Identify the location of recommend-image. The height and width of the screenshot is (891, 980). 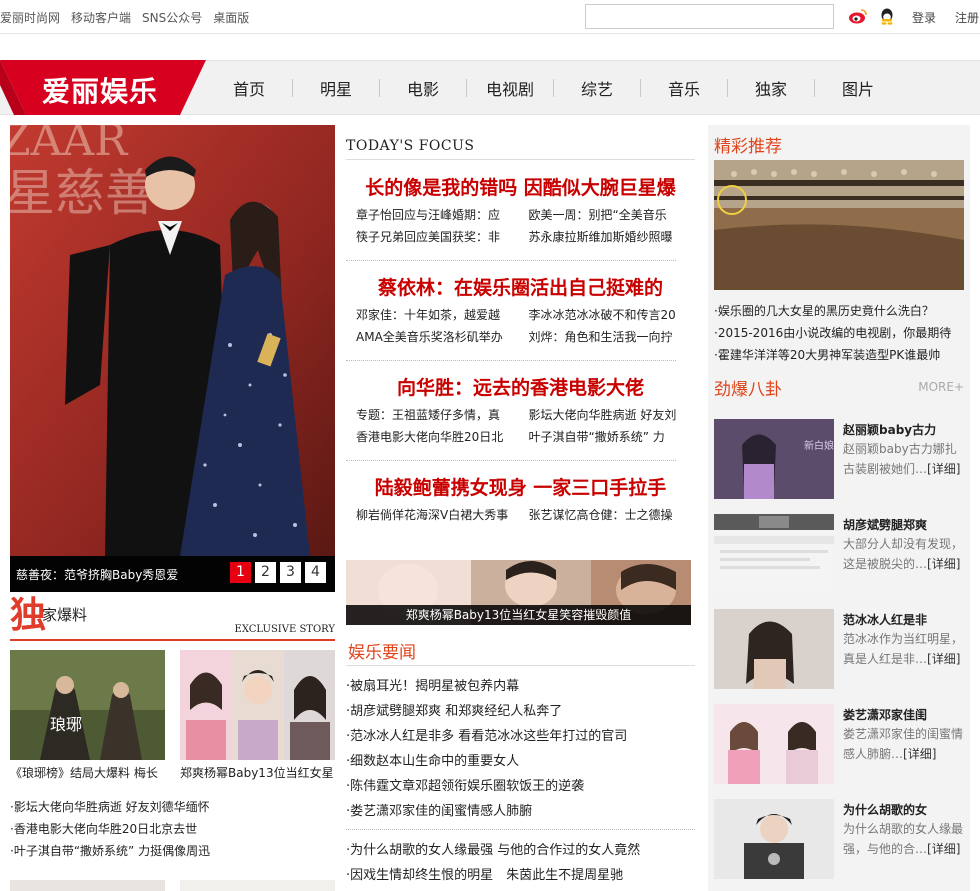
(839, 225).